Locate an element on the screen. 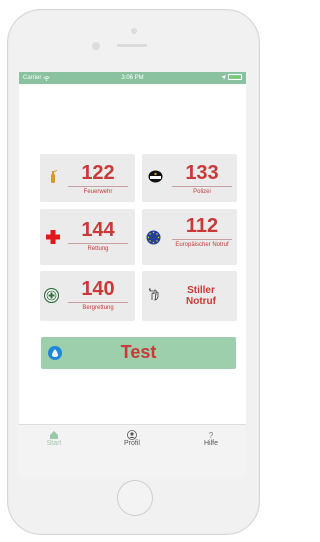 This screenshot has height=542, width=320. tab-hilfe: ? Hilfe is located at coordinates (211, 438).